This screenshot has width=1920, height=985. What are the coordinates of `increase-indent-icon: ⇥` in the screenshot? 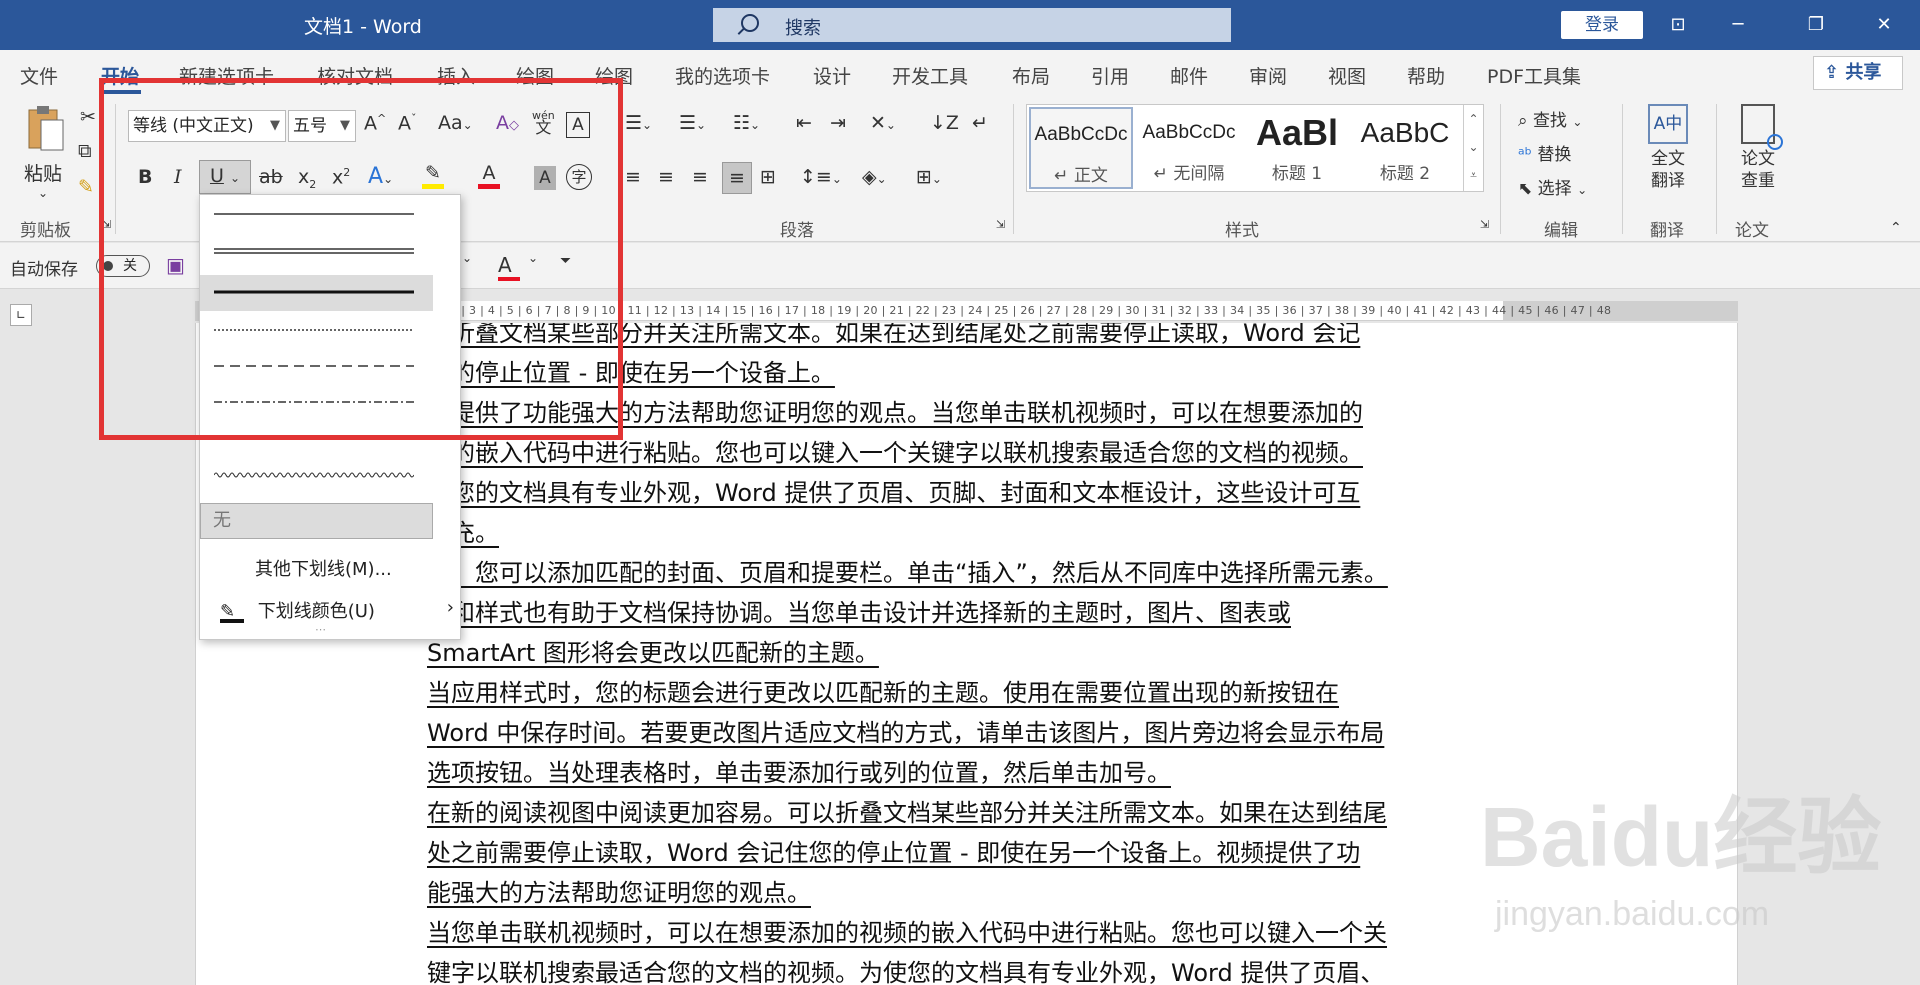 It's located at (838, 123).